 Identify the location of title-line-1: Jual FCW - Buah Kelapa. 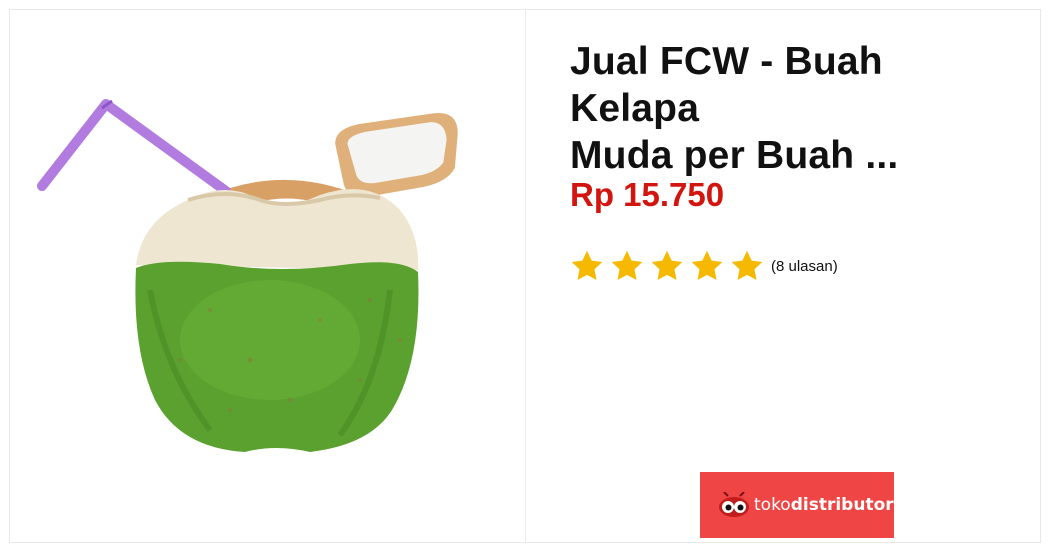
(726, 85).